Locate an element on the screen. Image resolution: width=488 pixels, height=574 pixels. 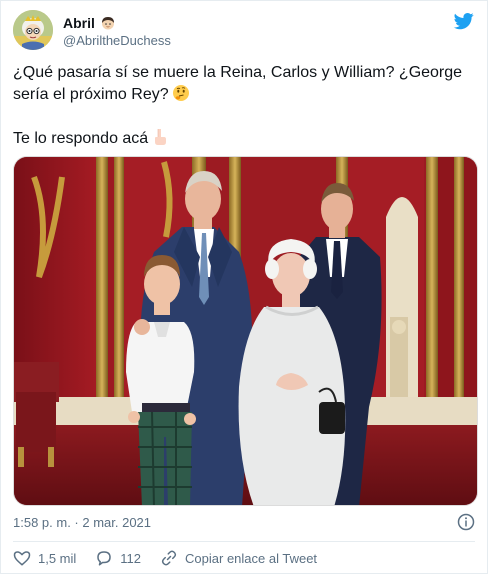
heart-icon is located at coordinates (22, 558).